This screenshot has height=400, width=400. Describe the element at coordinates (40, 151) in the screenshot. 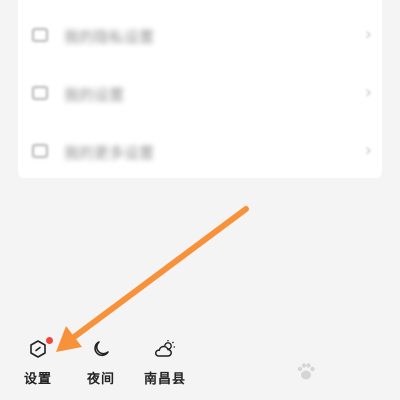

I see `more-icon` at that location.